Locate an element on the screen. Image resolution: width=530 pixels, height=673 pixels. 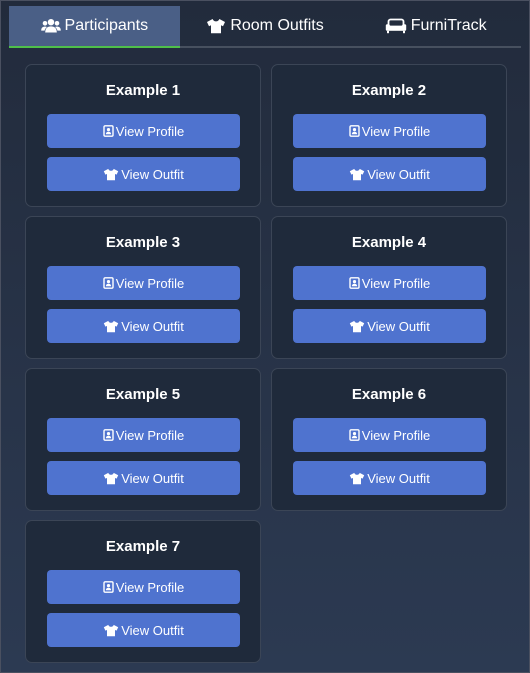
participant-name: Example 7 is located at coordinates (143, 546).